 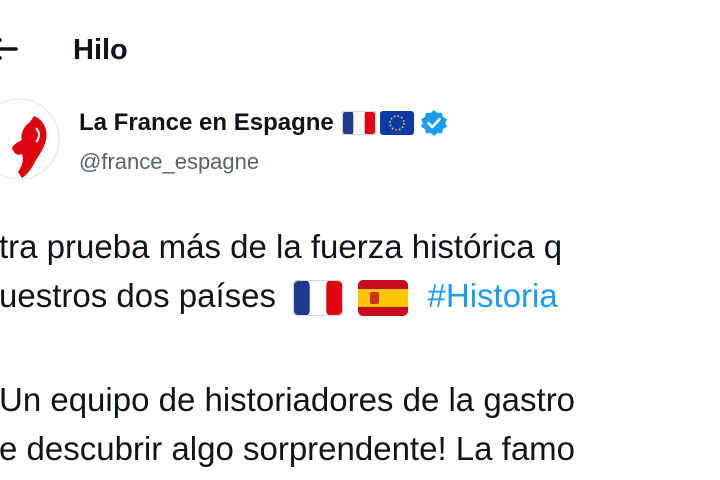 What do you see at coordinates (433, 123) in the screenshot?
I see `verified-badge-icon` at bounding box center [433, 123].